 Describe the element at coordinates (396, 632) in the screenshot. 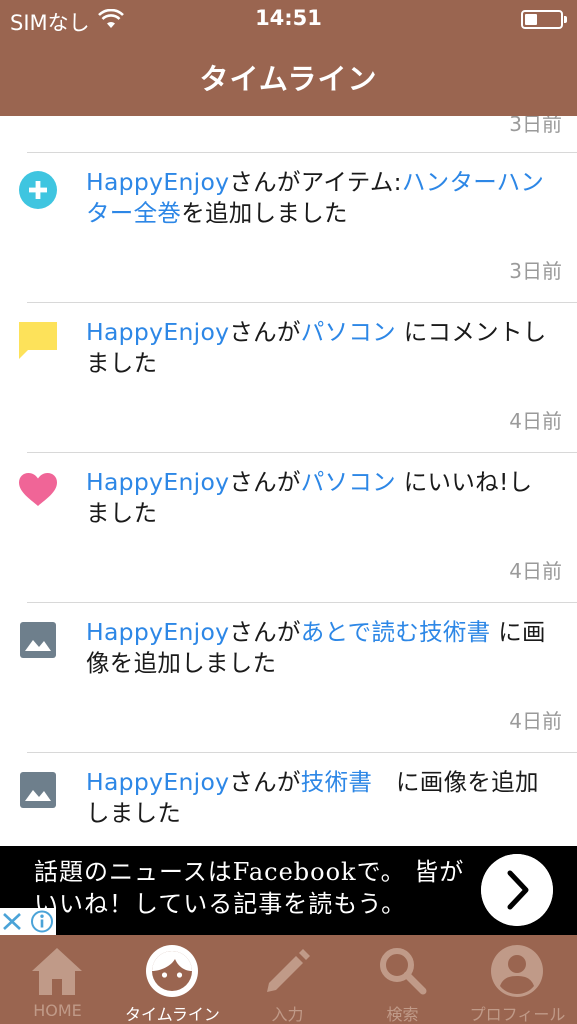

I see `target-link: あとで読む技術書` at that location.